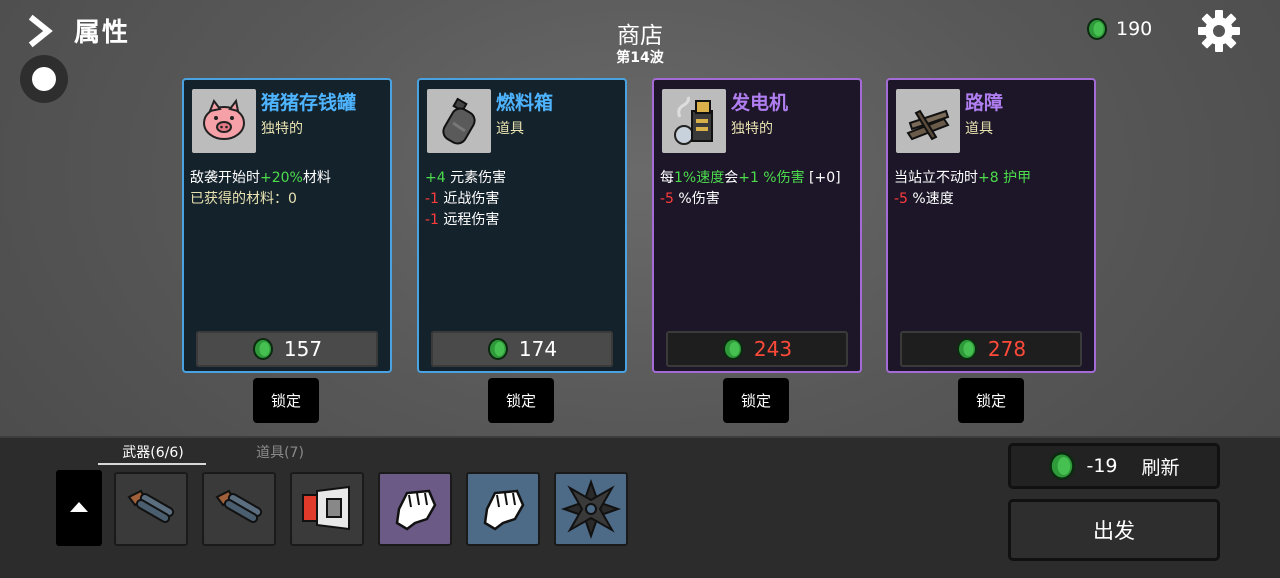  I want to click on description-fragment: [+0], so click(822, 178).